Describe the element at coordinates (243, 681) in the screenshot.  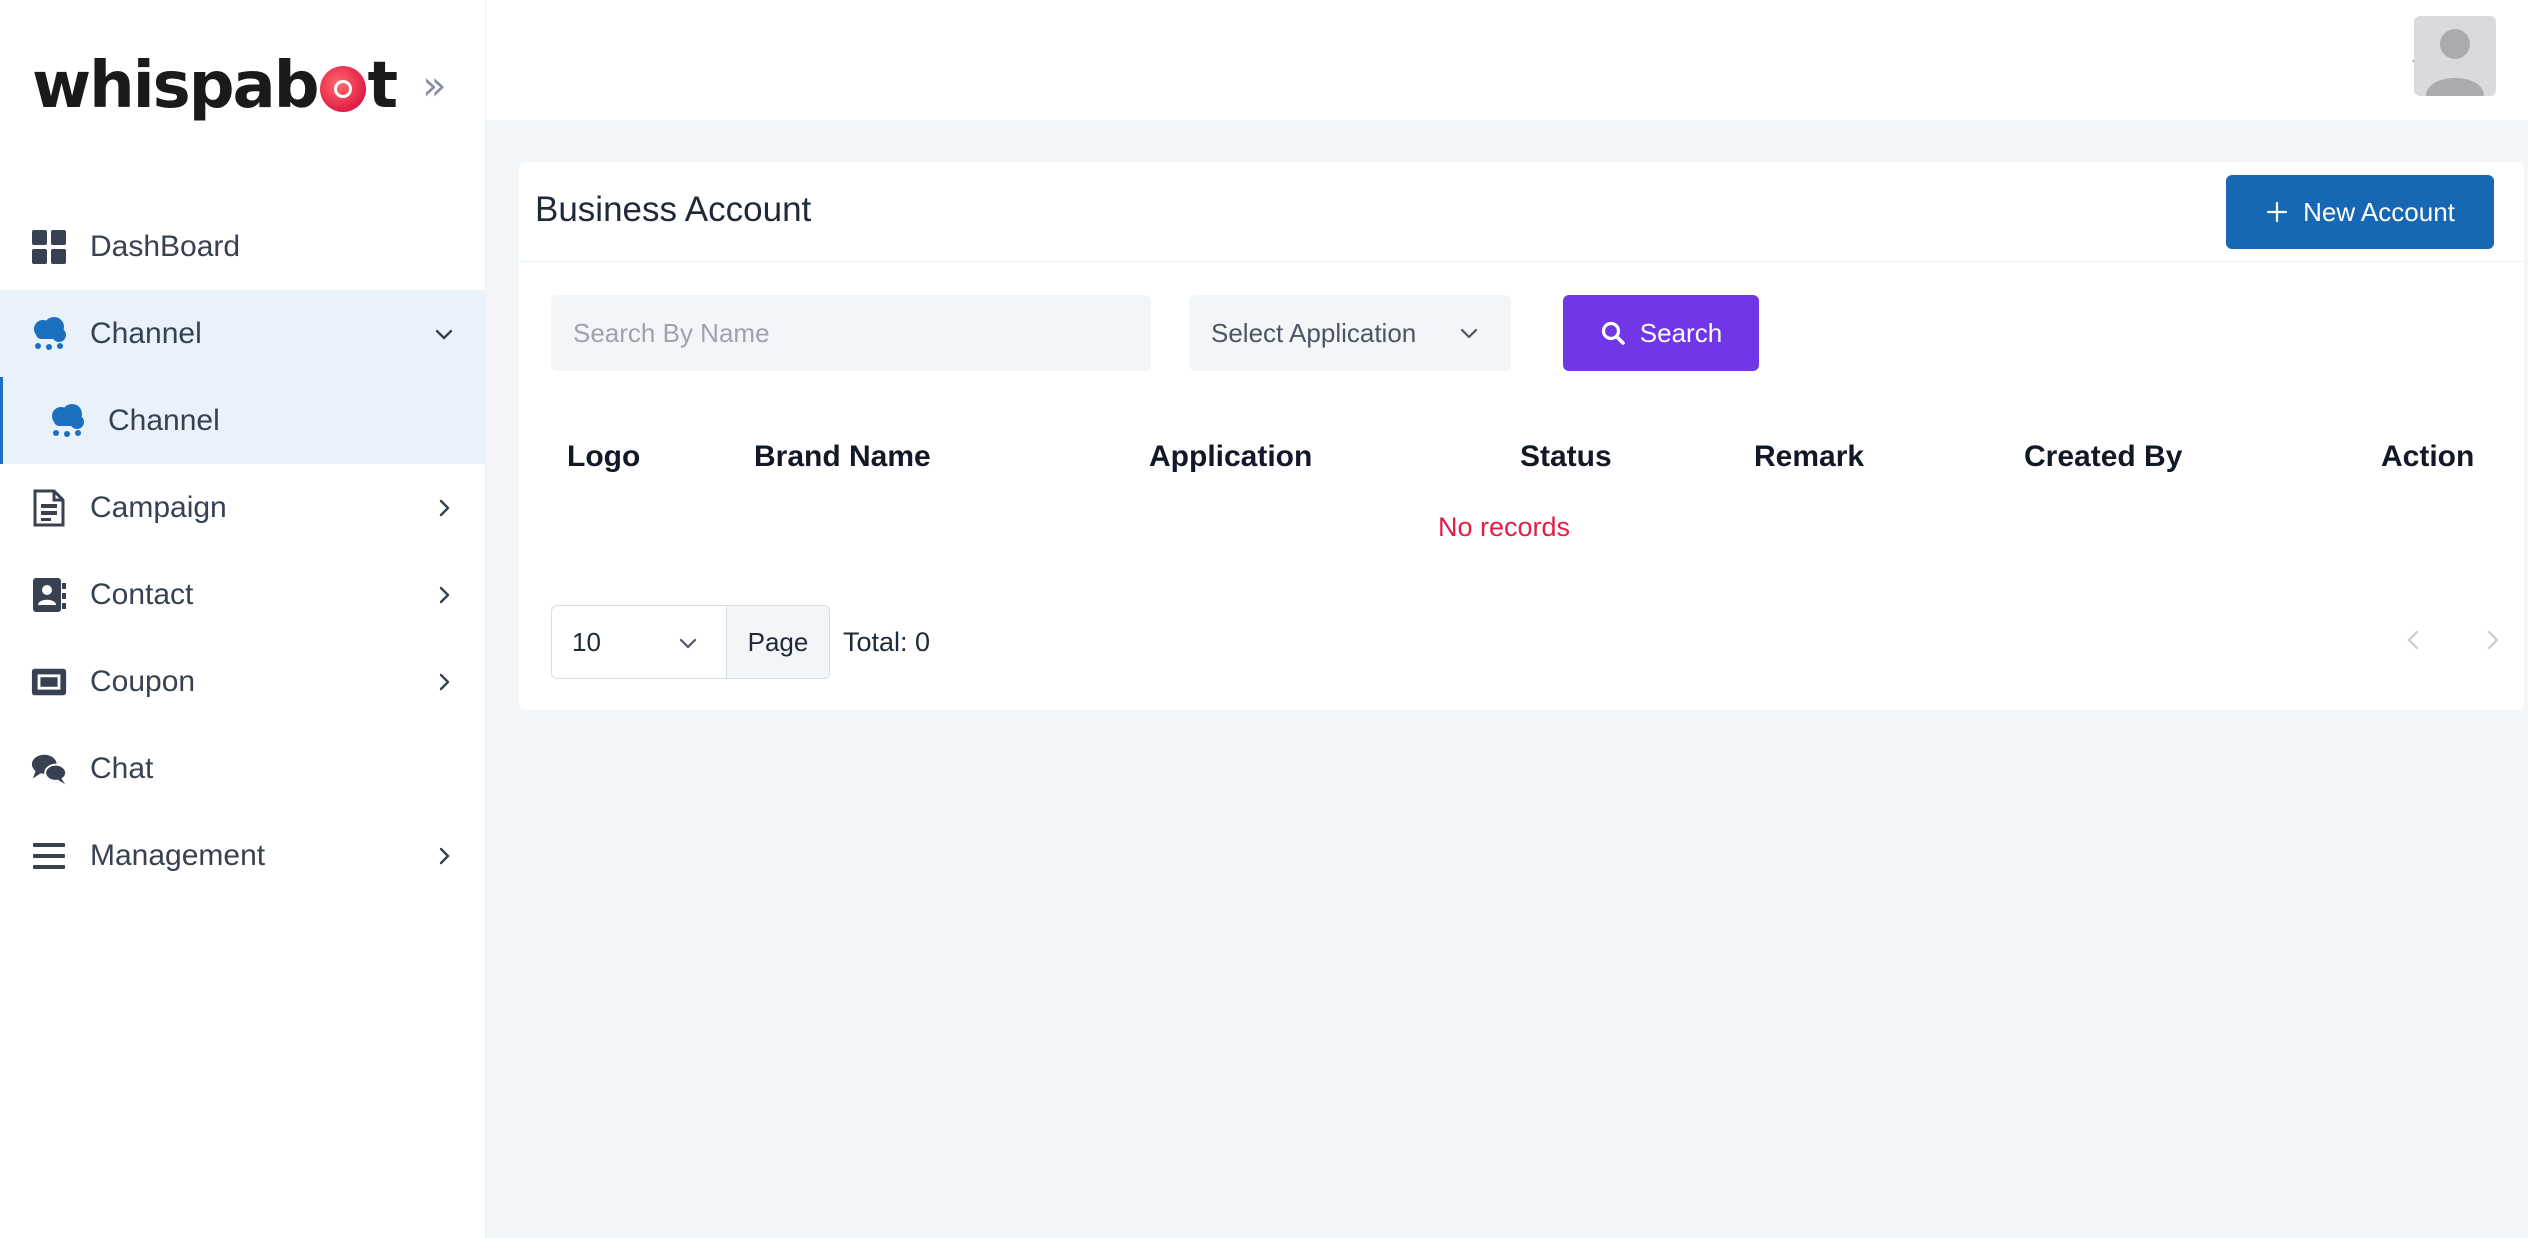
I see `sidebar-item-coupon: Coupon` at that location.